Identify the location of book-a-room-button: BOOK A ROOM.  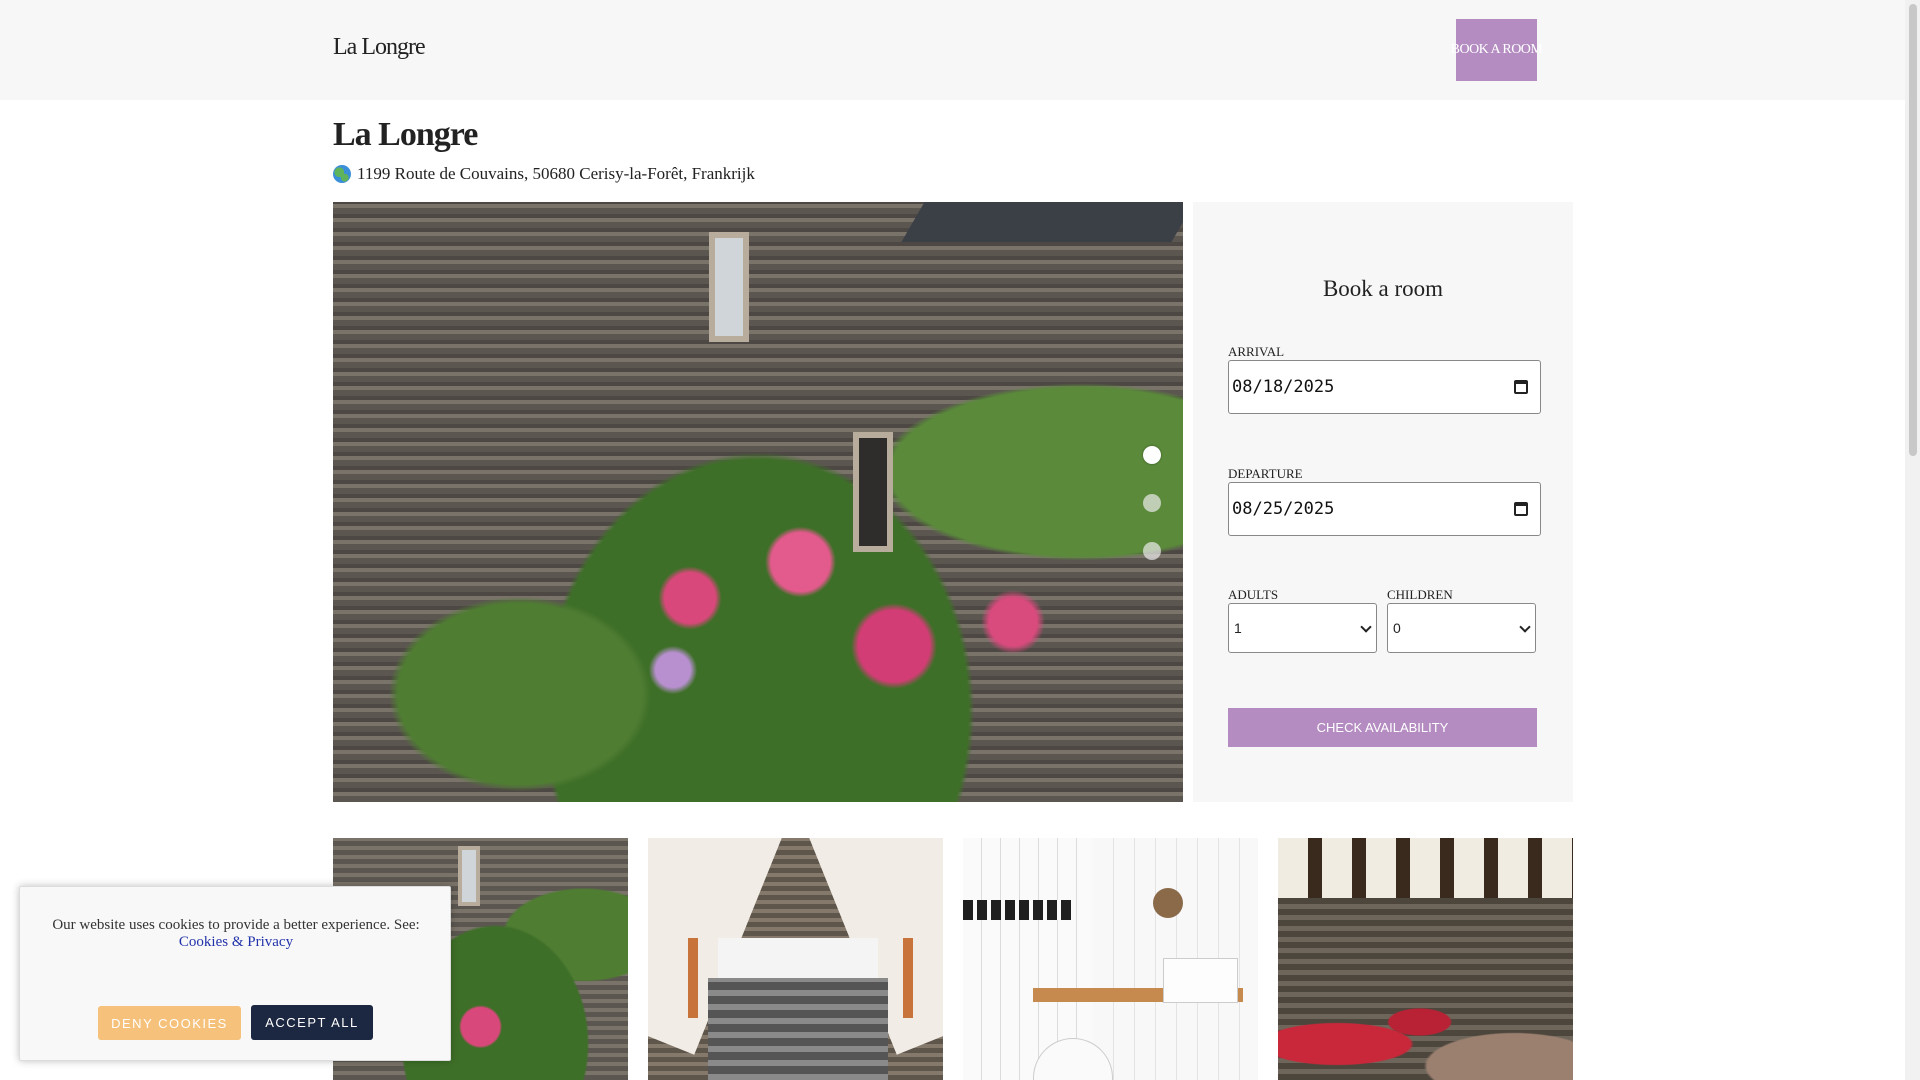
(1497, 50).